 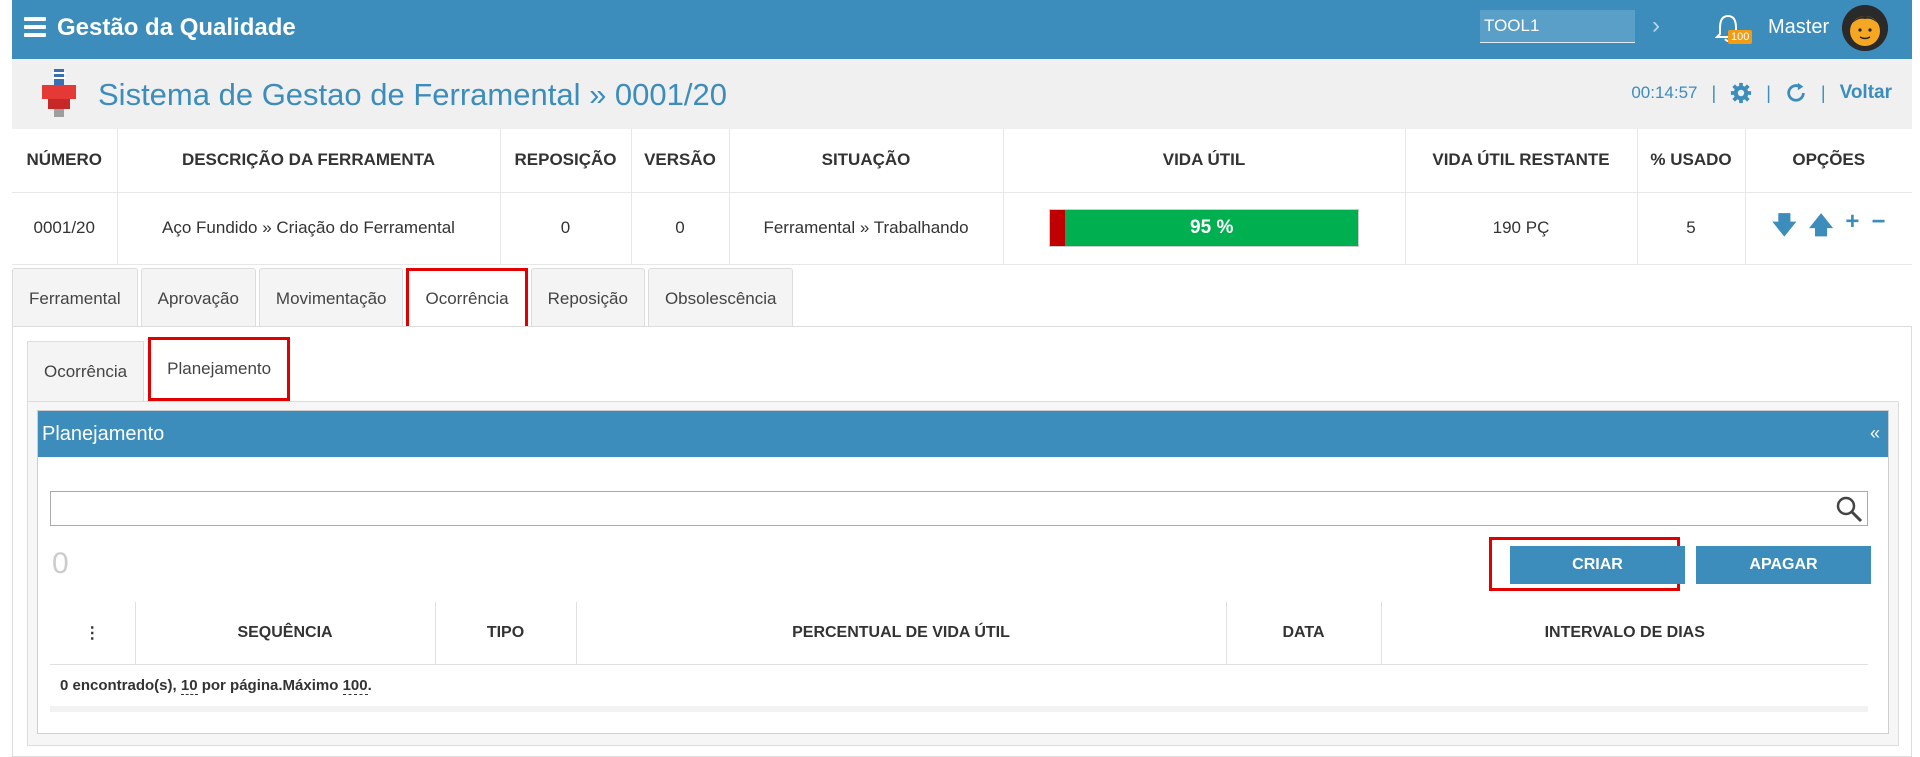 What do you see at coordinates (566, 228) in the screenshot?
I see `cell-reposicao: 0` at bounding box center [566, 228].